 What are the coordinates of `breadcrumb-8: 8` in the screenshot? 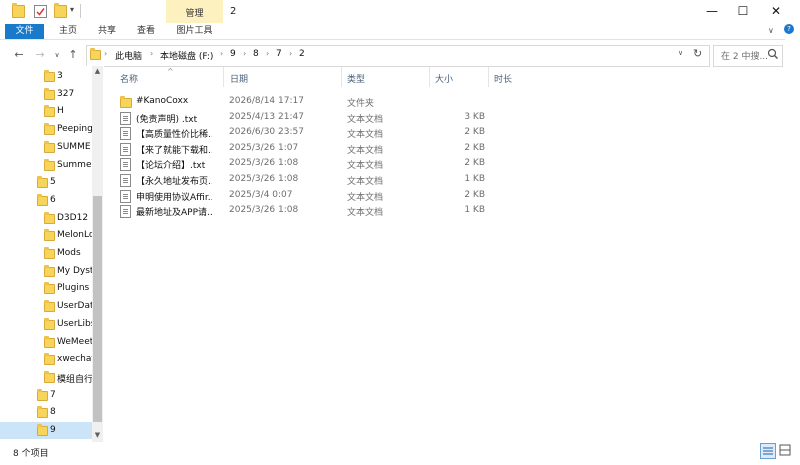 It's located at (256, 54).